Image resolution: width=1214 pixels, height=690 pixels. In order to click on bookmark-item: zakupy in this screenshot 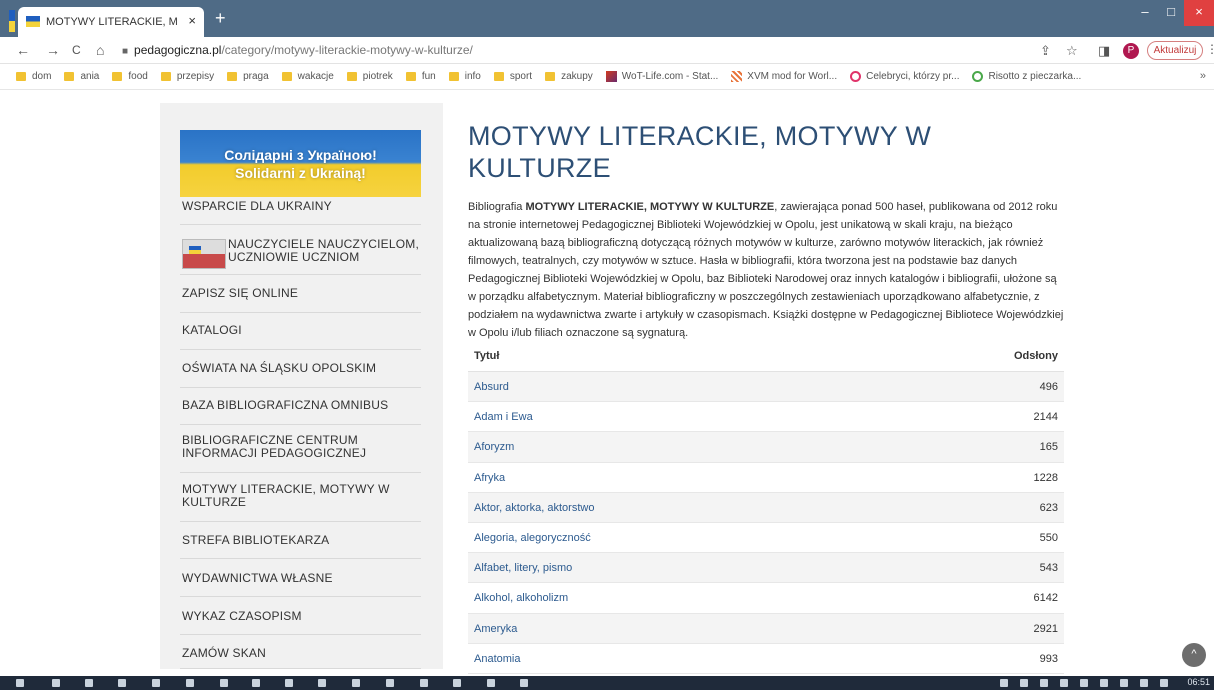, I will do `click(569, 76)`.